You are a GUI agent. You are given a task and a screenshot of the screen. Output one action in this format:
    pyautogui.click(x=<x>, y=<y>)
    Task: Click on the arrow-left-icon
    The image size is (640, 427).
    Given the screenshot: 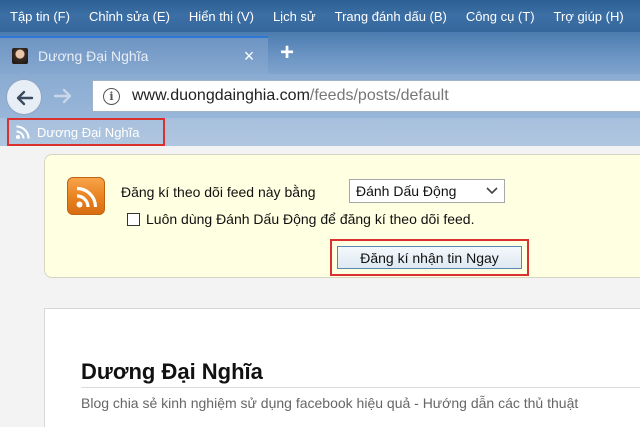 What is the action you would take?
    pyautogui.click(x=25, y=98)
    